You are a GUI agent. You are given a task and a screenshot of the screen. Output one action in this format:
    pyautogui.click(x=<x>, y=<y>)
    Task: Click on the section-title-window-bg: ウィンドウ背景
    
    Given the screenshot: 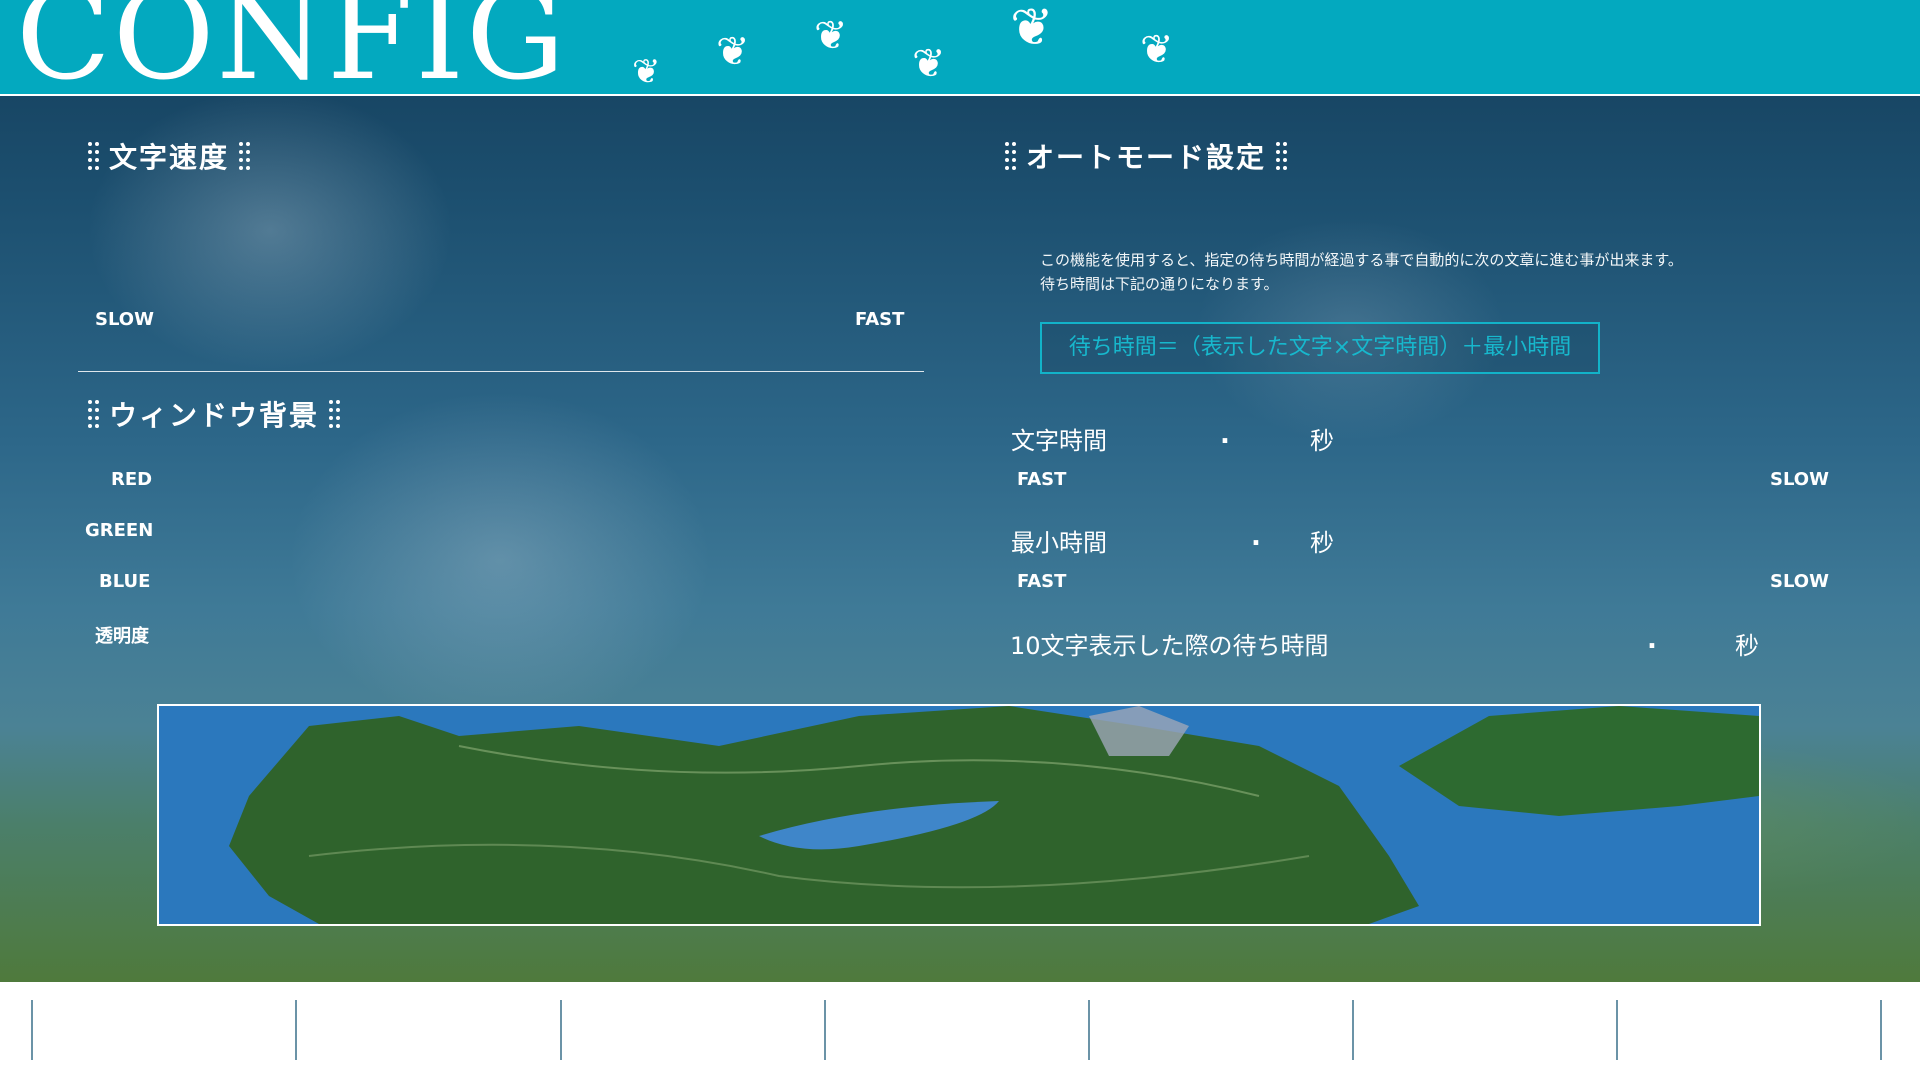 What is the action you would take?
    pyautogui.click(x=214, y=414)
    